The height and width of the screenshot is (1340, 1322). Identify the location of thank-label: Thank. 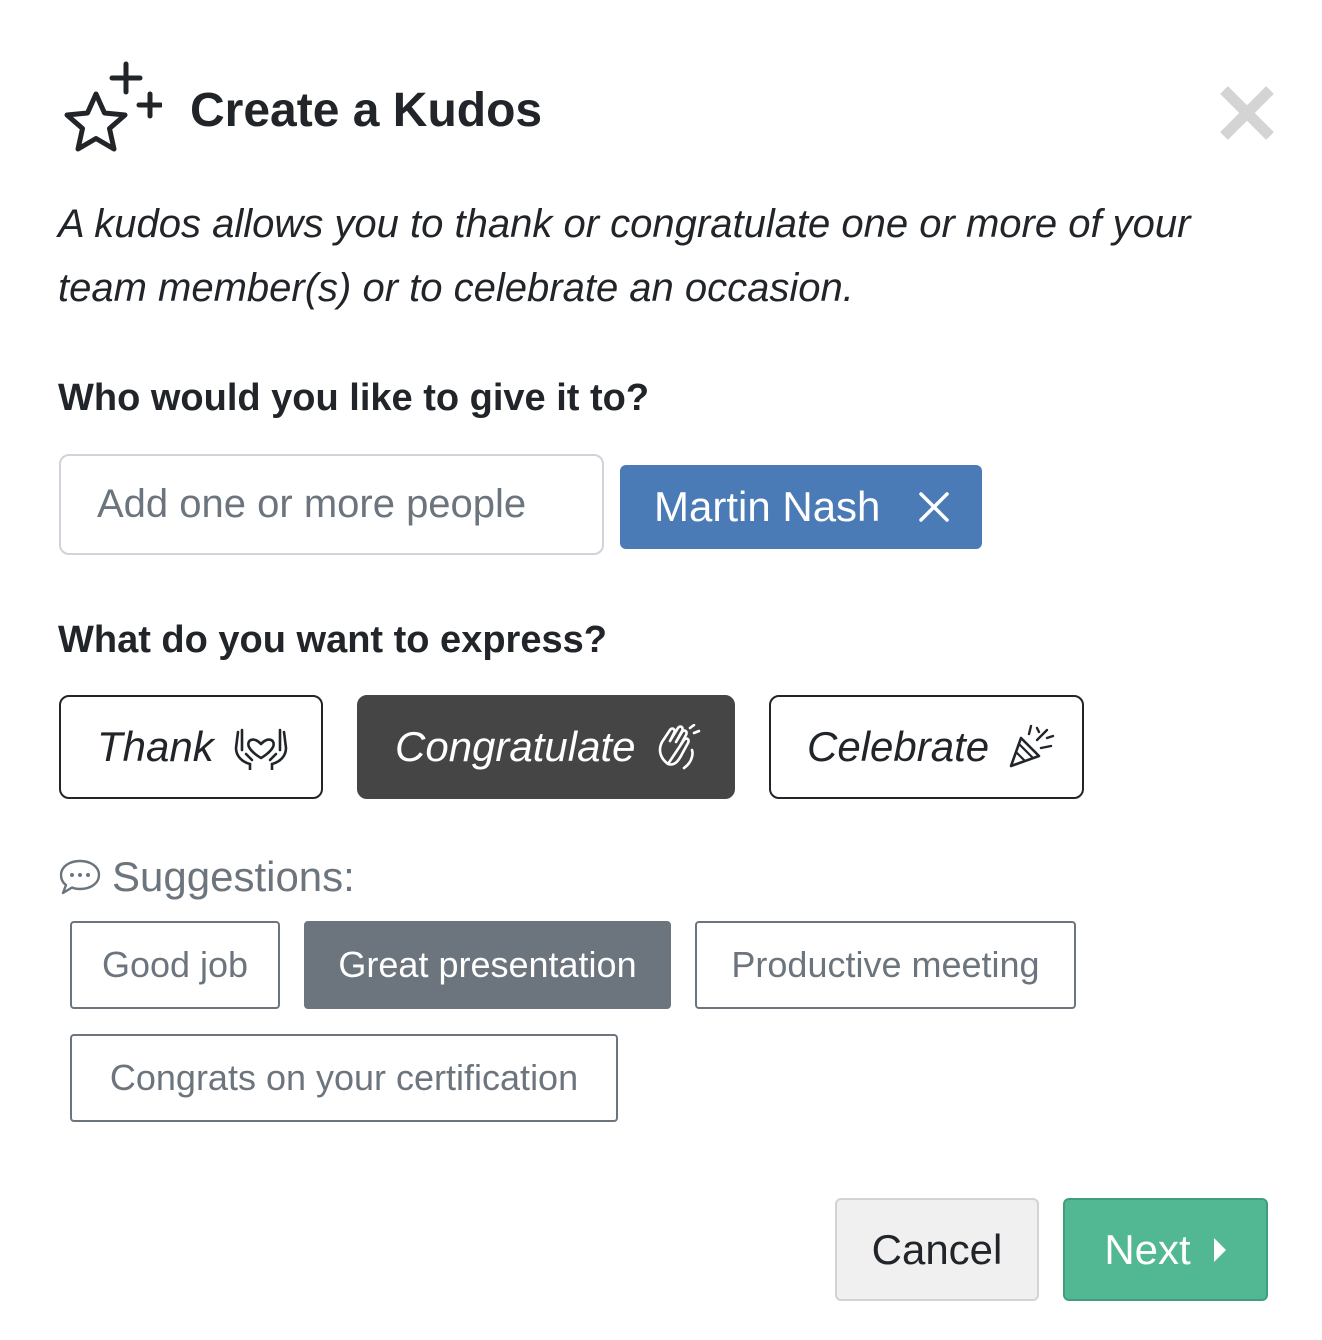
(155, 746).